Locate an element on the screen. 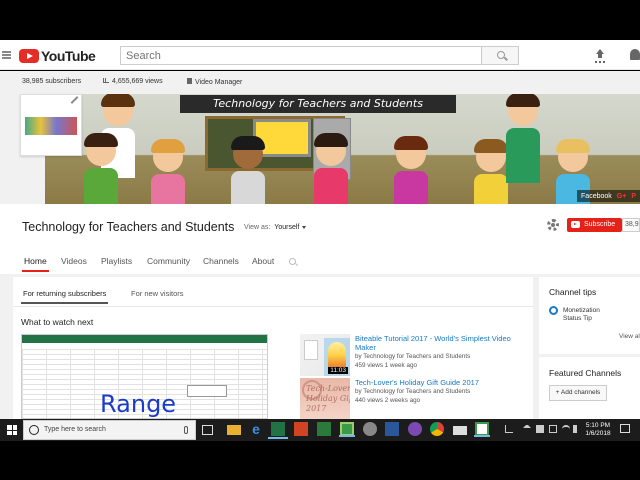  people-icon is located at coordinates (509, 429).